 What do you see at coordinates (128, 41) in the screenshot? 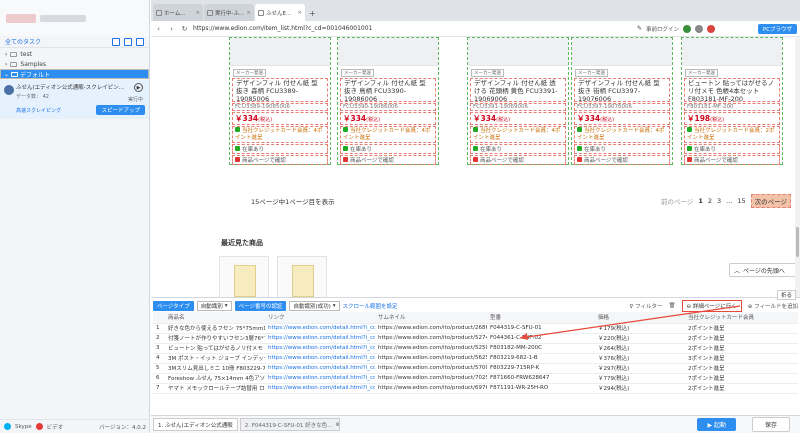
I see `new-task-icon` at bounding box center [128, 41].